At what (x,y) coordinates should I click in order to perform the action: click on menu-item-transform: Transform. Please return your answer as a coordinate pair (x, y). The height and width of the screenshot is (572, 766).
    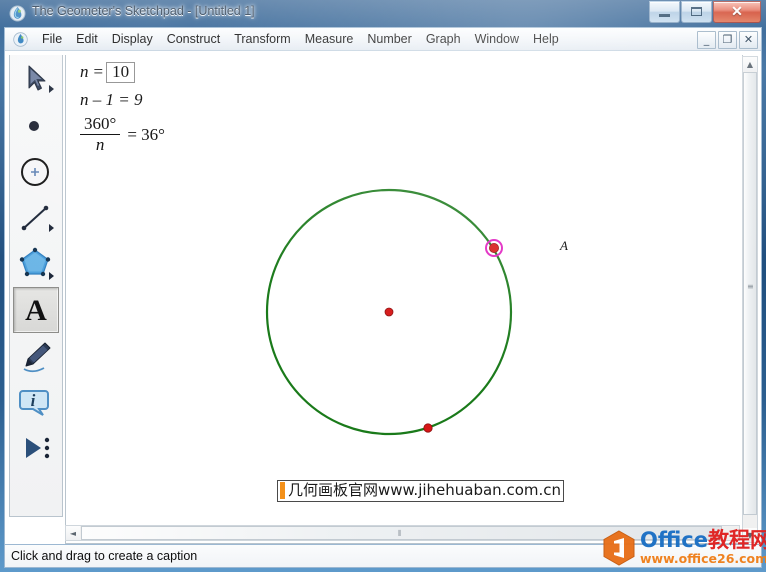
    Looking at the image, I should click on (262, 39).